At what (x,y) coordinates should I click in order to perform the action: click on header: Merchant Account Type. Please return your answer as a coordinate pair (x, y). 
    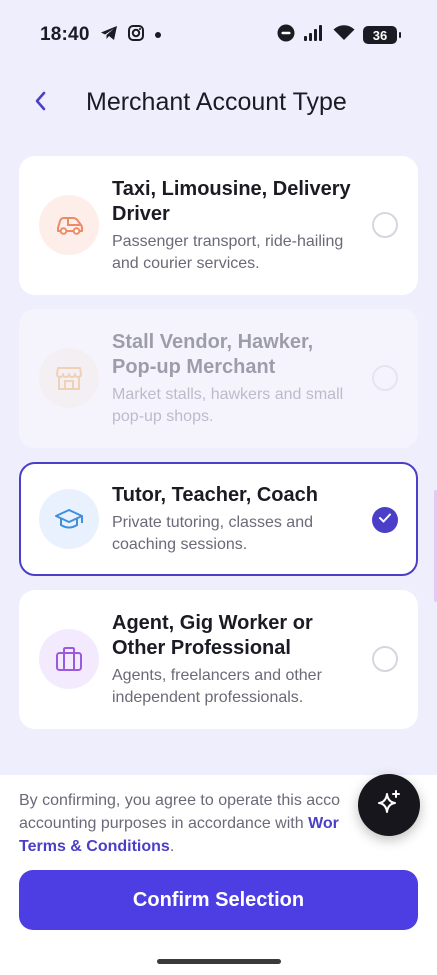
    Looking at the image, I should click on (218, 103).